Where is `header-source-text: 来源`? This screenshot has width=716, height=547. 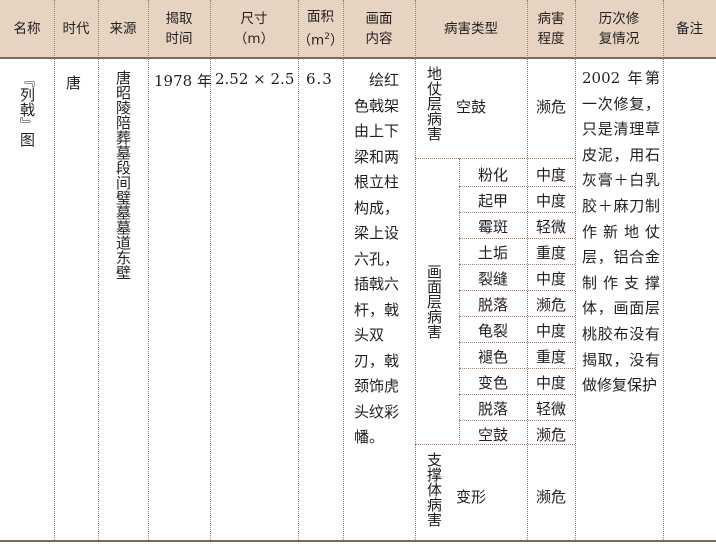 header-source-text: 来源 is located at coordinates (123, 28).